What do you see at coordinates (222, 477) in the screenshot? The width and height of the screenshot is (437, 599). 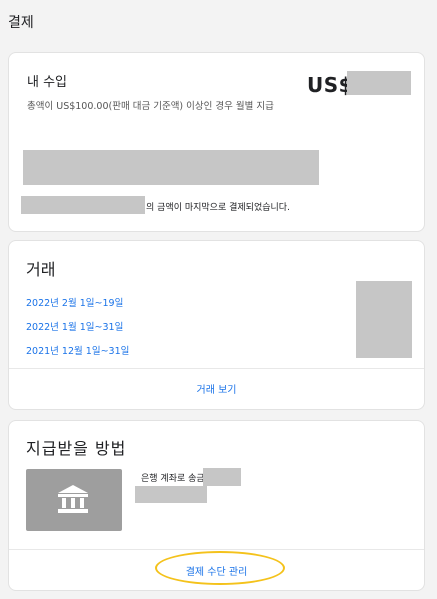 I see `bank-account-redacted` at bounding box center [222, 477].